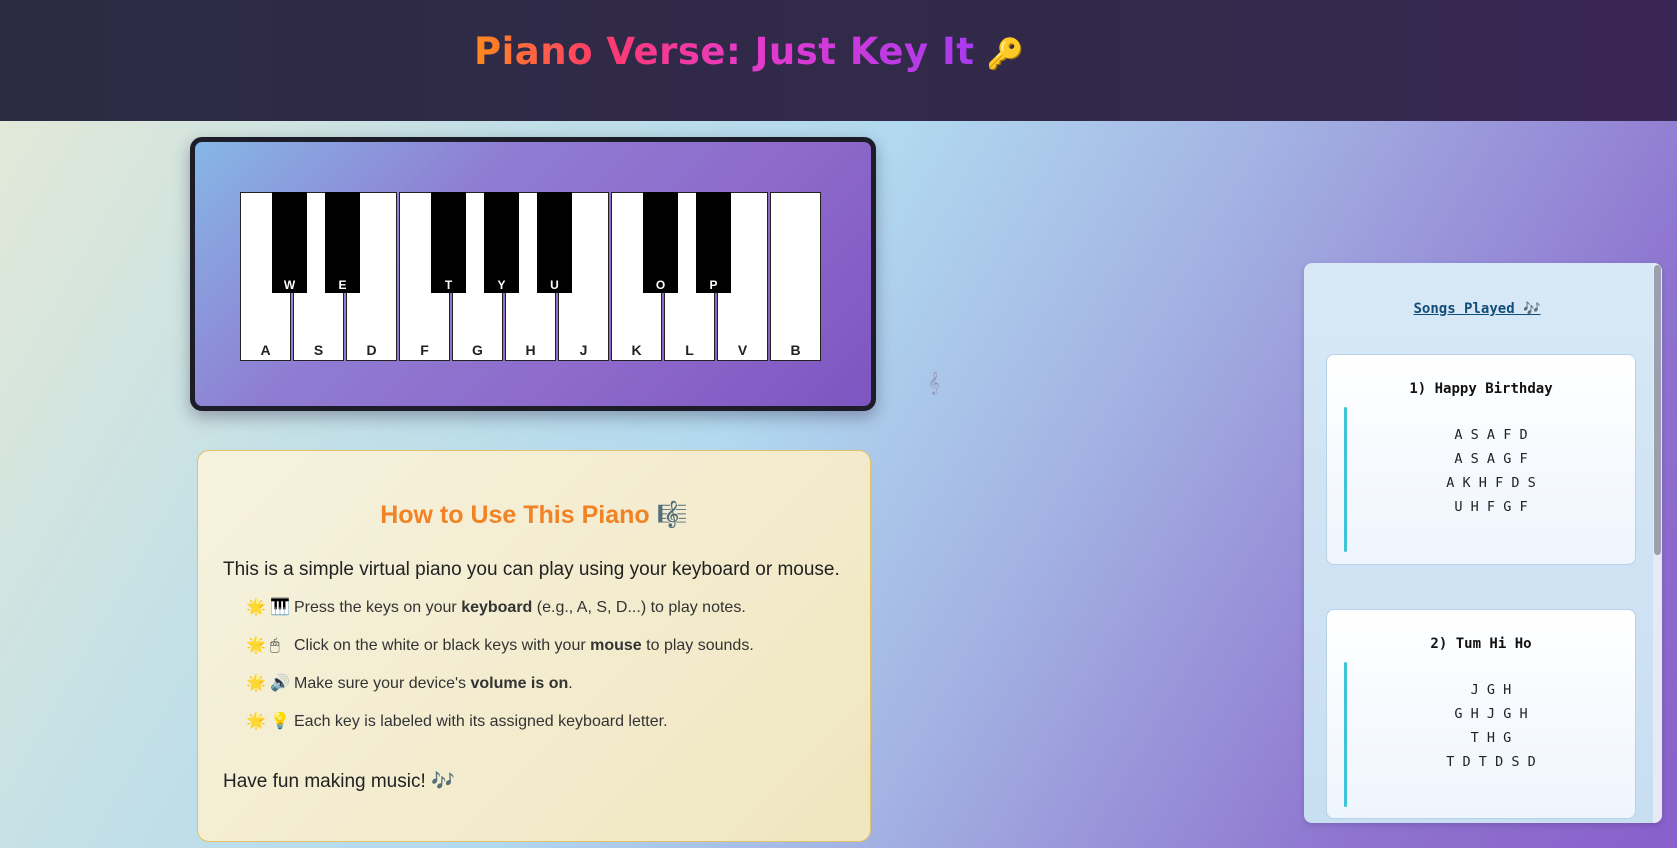 The image size is (1677, 848). Describe the element at coordinates (443, 781) in the screenshot. I see `music-notes-icon: 🎶` at that location.